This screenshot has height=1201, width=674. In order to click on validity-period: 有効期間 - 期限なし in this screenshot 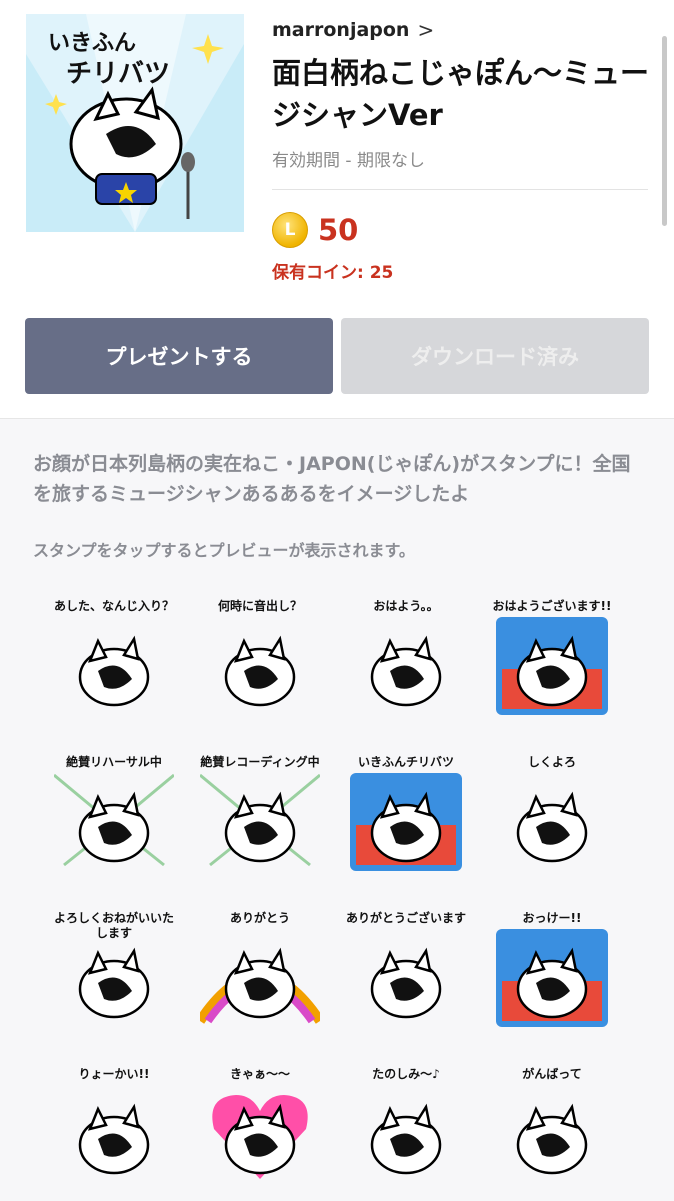, I will do `click(348, 161)`.